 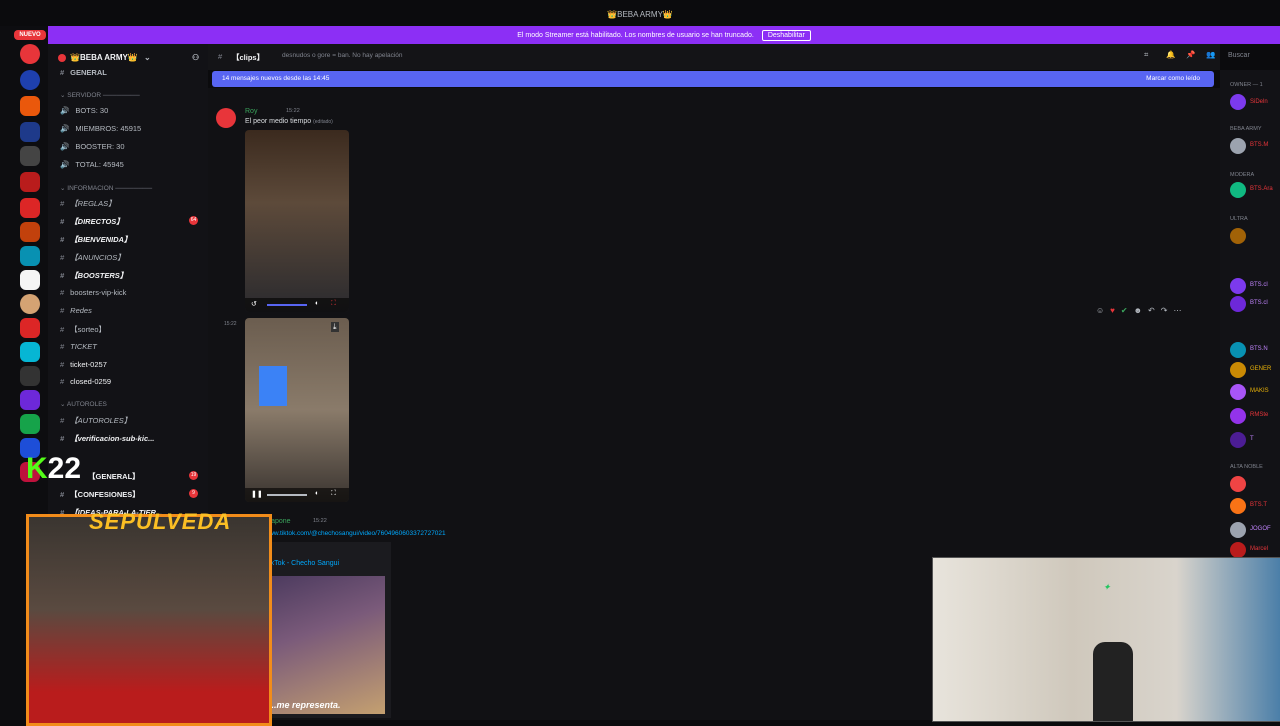 I want to click on channel-ticket-0257: # ticket-0257, so click(x=83, y=364).